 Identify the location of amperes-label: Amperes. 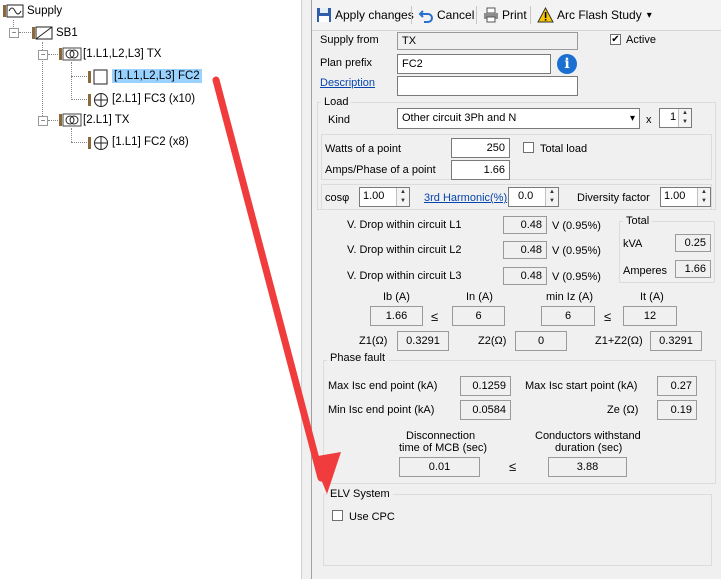
(645, 271).